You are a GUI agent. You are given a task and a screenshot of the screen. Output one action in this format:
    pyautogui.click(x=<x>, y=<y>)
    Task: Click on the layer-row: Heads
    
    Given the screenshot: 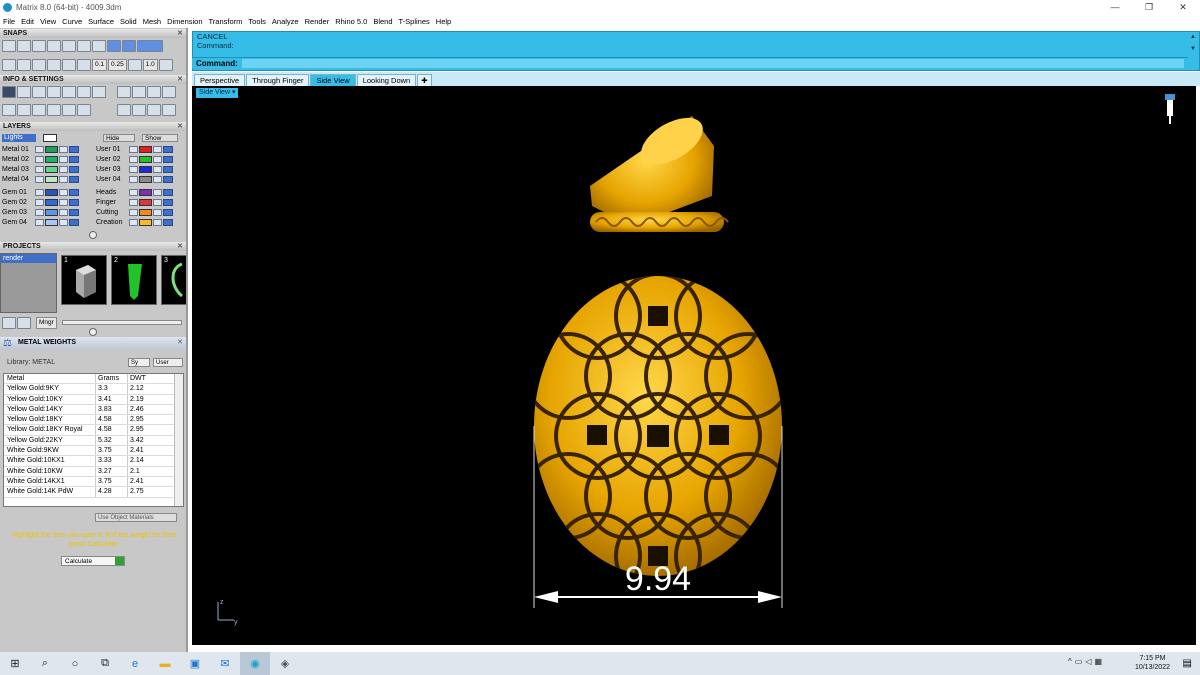 What is the action you would take?
    pyautogui.click(x=133, y=192)
    